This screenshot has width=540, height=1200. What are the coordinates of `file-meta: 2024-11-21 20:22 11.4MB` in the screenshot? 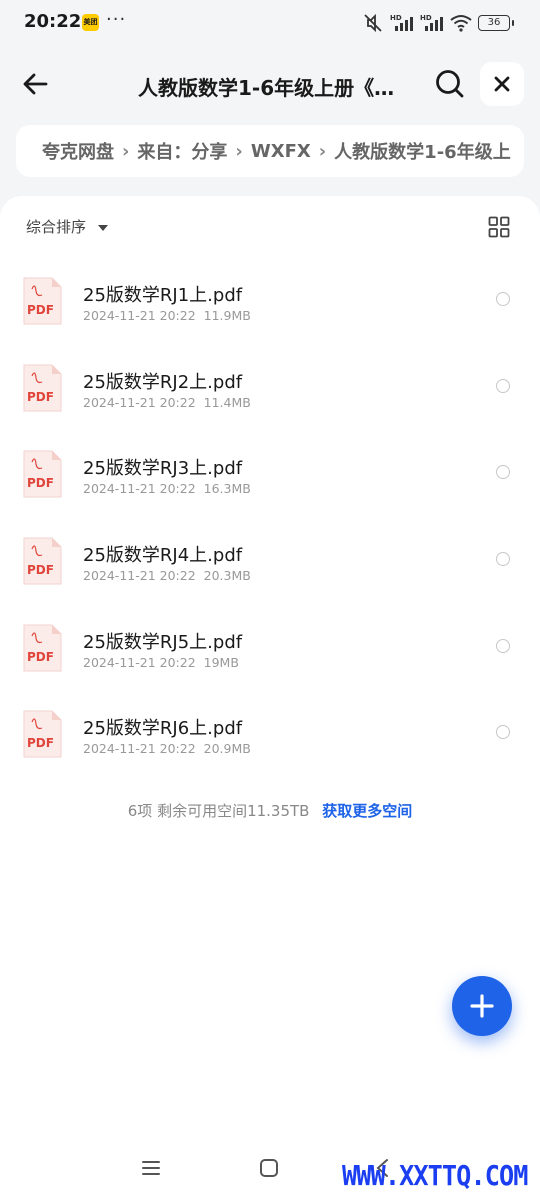 It's located at (167, 402).